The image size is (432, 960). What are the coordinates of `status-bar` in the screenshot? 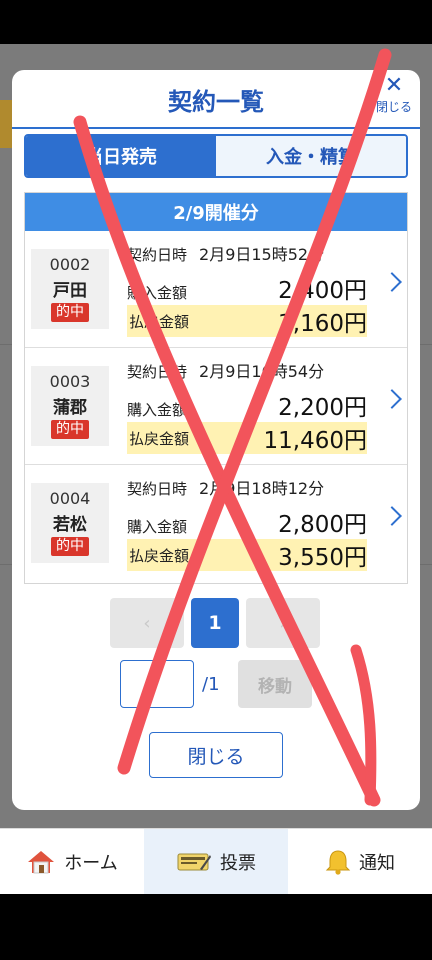 It's located at (216, 22).